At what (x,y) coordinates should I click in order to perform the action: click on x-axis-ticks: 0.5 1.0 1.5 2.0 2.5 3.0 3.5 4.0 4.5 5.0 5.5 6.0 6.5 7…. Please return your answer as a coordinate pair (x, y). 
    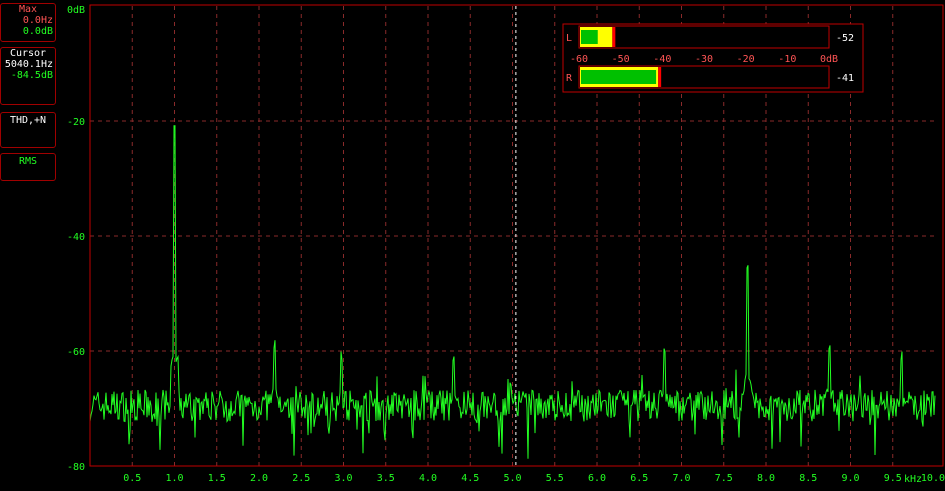
    Looking at the image, I should click on (534, 478).